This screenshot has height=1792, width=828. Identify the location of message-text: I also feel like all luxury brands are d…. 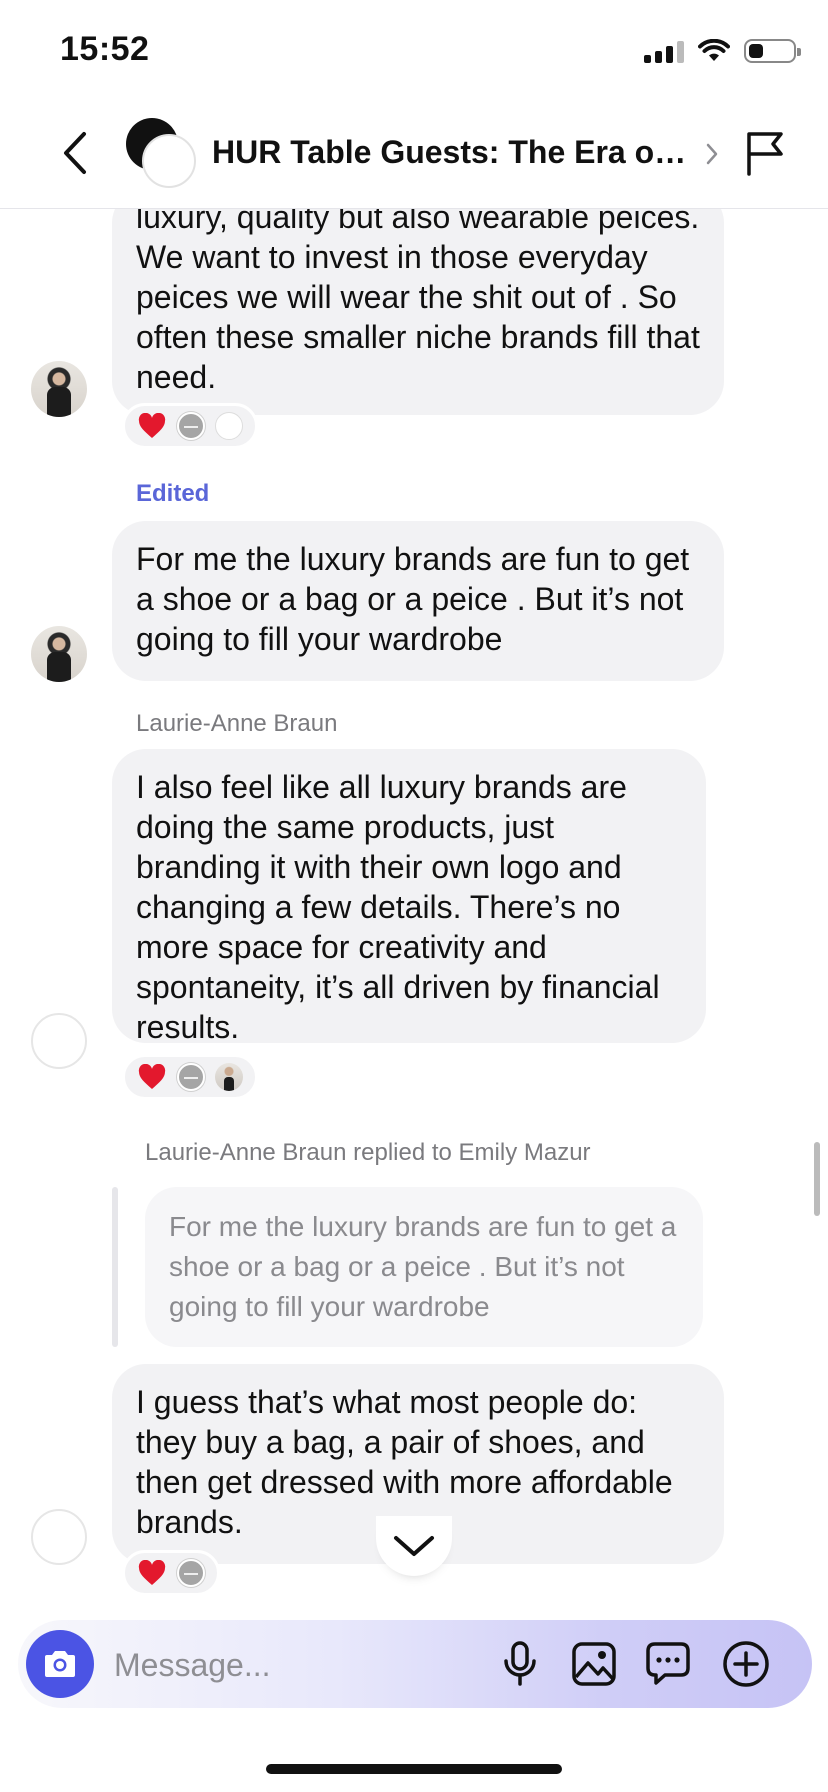
(398, 907).